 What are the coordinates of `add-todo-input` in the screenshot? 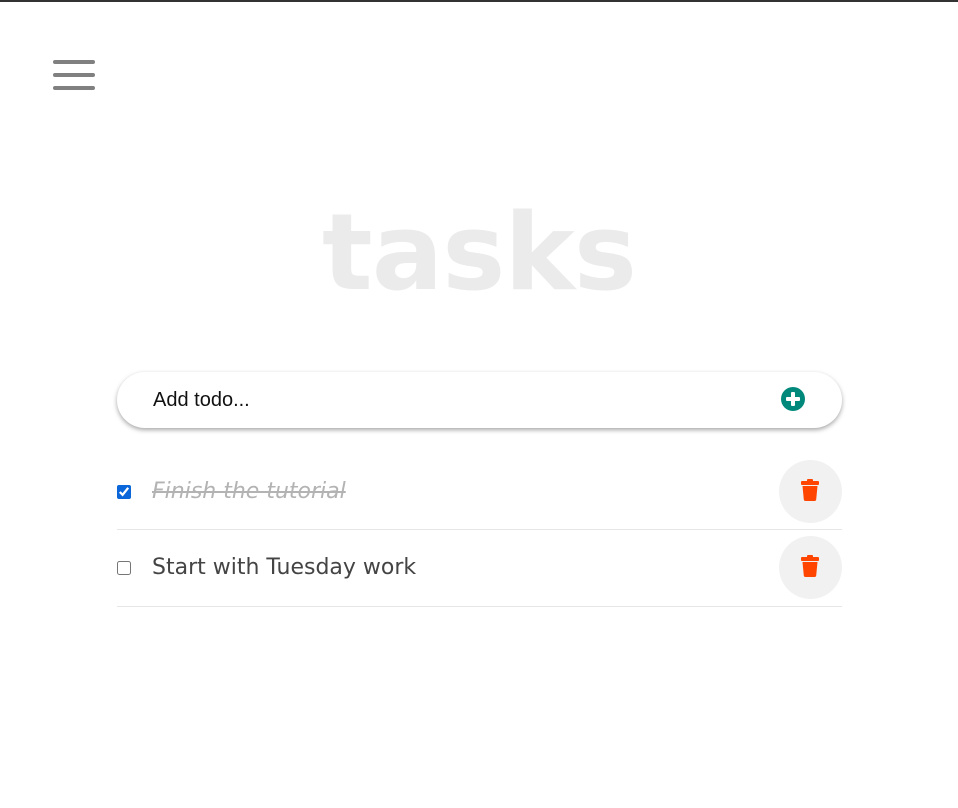 It's located at (453, 400).